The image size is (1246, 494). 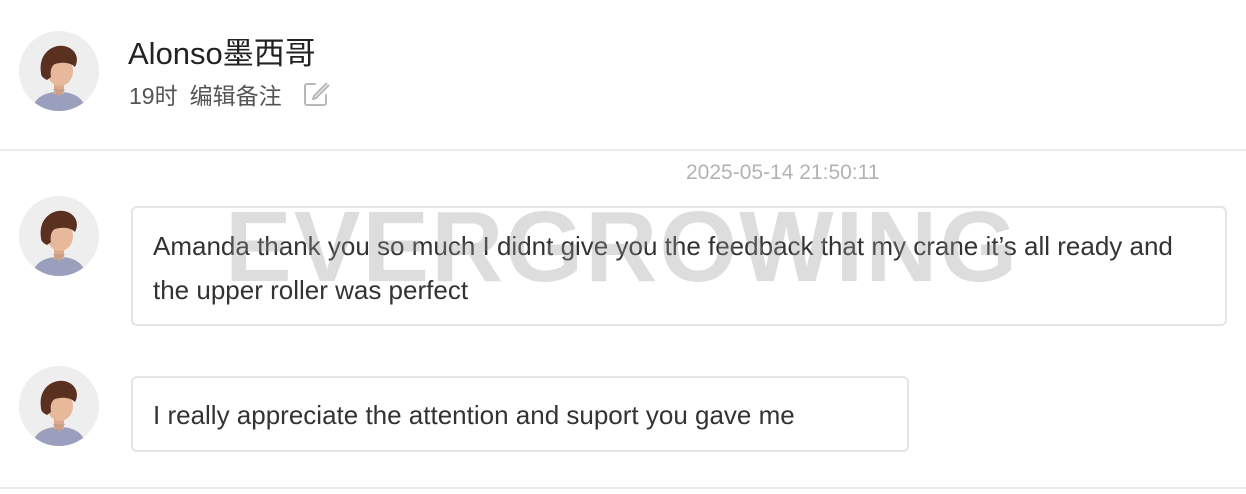 What do you see at coordinates (316, 94) in the screenshot?
I see `edit-note-icon` at bounding box center [316, 94].